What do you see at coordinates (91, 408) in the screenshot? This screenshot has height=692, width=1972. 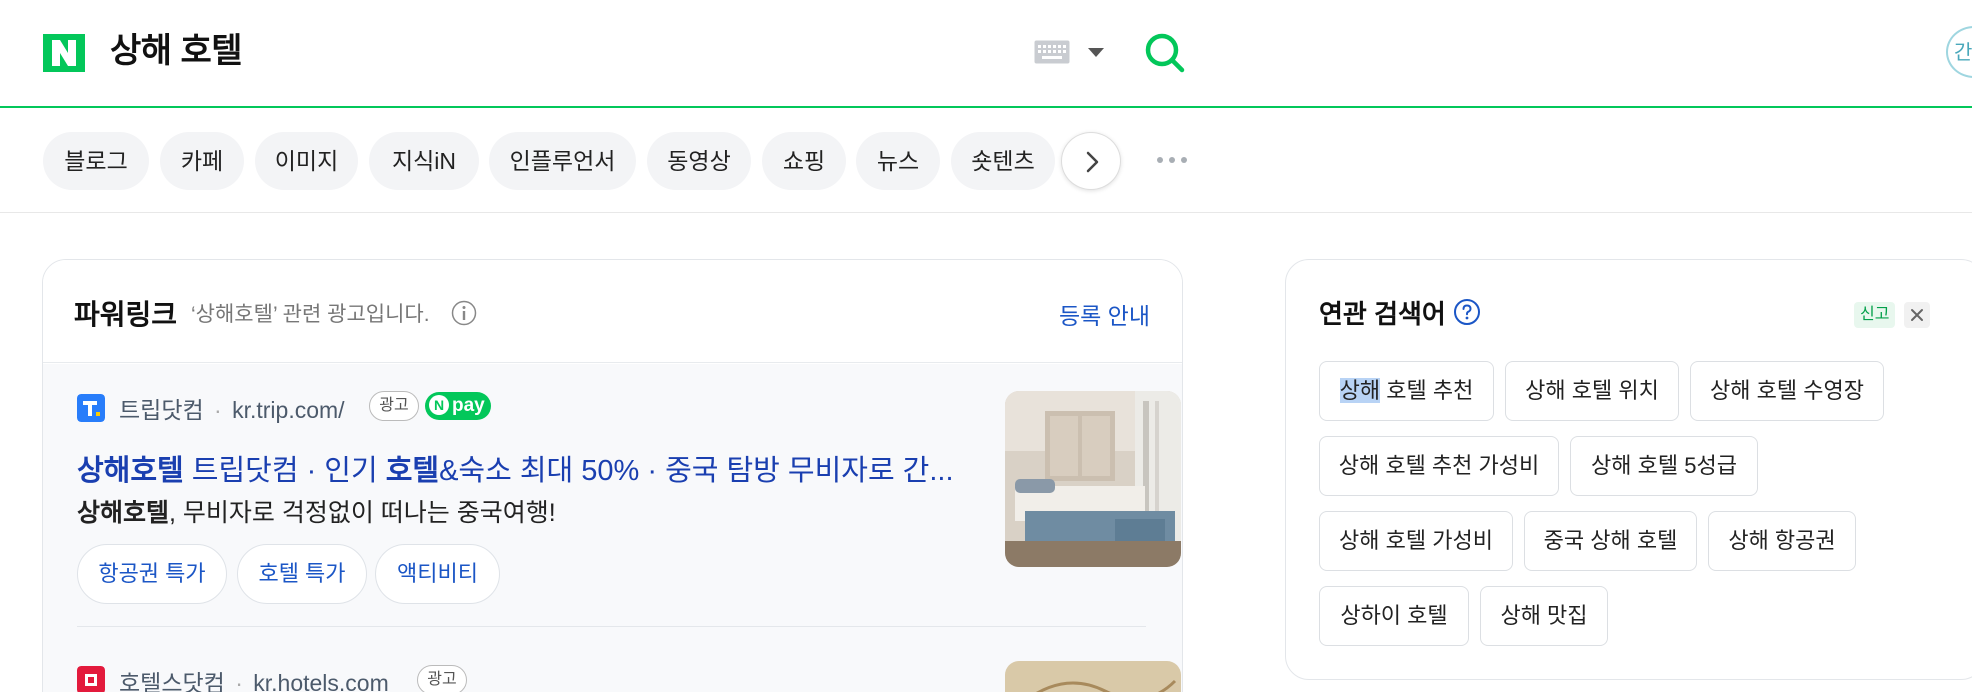 I see `trip-favicon-icon` at bounding box center [91, 408].